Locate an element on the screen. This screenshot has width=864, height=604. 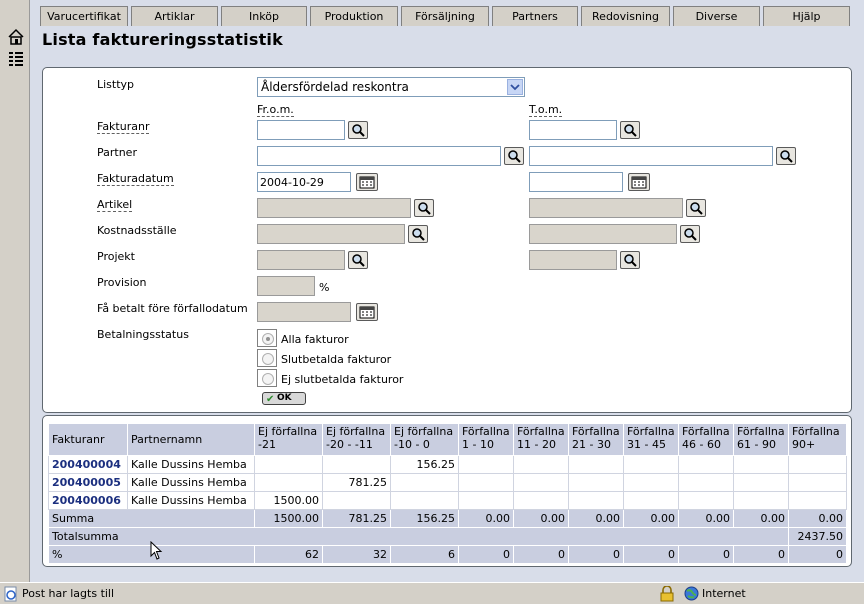
col-header: Fakturanr is located at coordinates (88, 439).